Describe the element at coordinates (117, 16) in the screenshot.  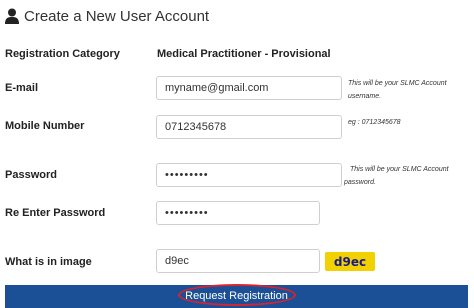
I see `page-title-text: Create a New User Account` at that location.